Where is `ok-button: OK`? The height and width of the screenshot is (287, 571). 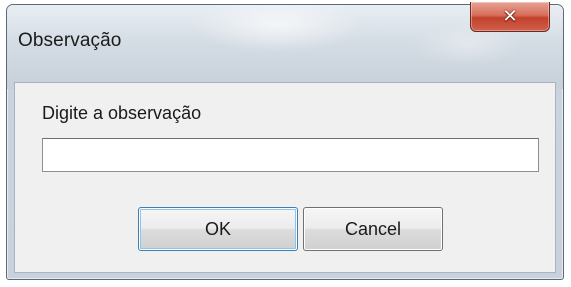 ok-button: OK is located at coordinates (218, 229).